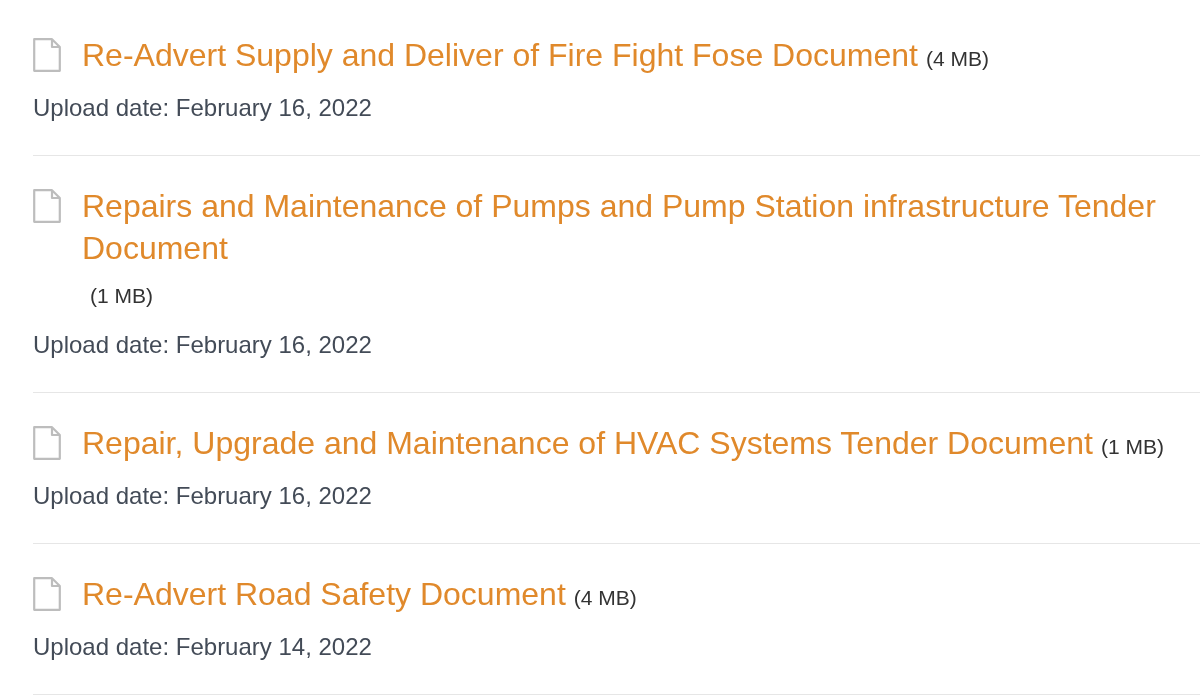  What do you see at coordinates (203, 647) in the screenshot?
I see `upload-date: Upload date: February 14, 2022` at bounding box center [203, 647].